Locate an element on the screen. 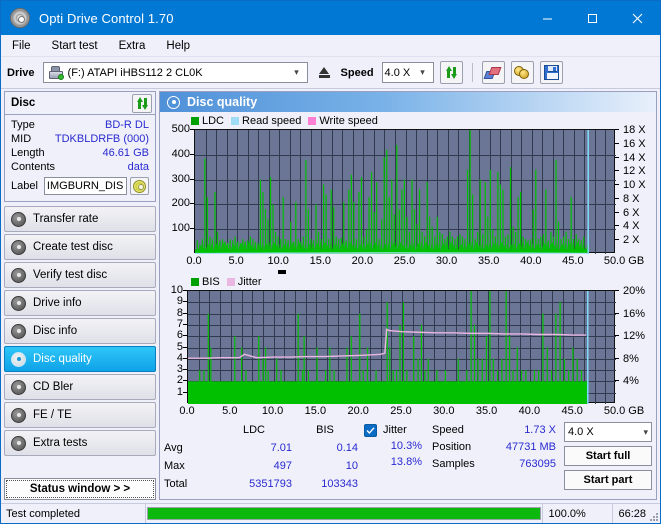 Image resolution: width=661 pixels, height=524 pixels. sidebar-item-label: Transfer rate is located at coordinates (66, 219).